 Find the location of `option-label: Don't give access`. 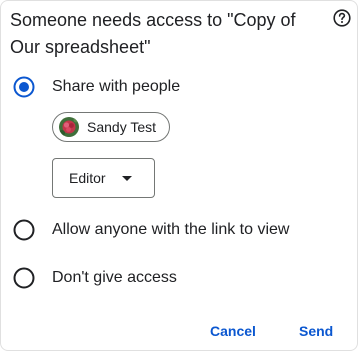

option-label: Don't give access is located at coordinates (114, 277).